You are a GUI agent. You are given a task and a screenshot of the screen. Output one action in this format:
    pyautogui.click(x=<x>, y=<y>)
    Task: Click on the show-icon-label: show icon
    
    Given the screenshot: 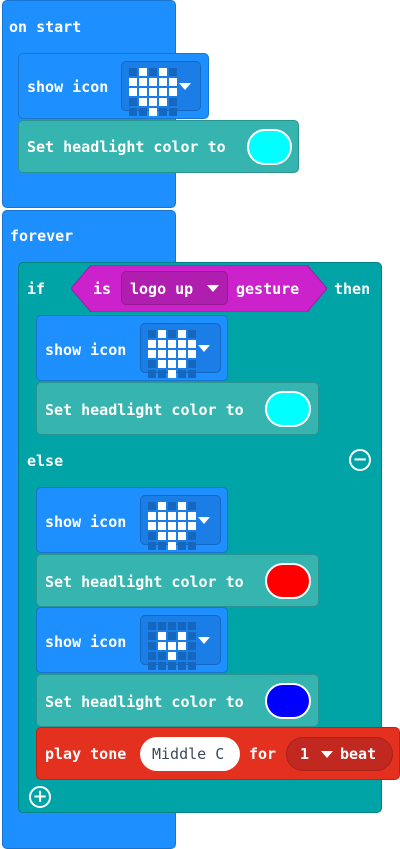 What is the action you would take?
    pyautogui.click(x=86, y=522)
    